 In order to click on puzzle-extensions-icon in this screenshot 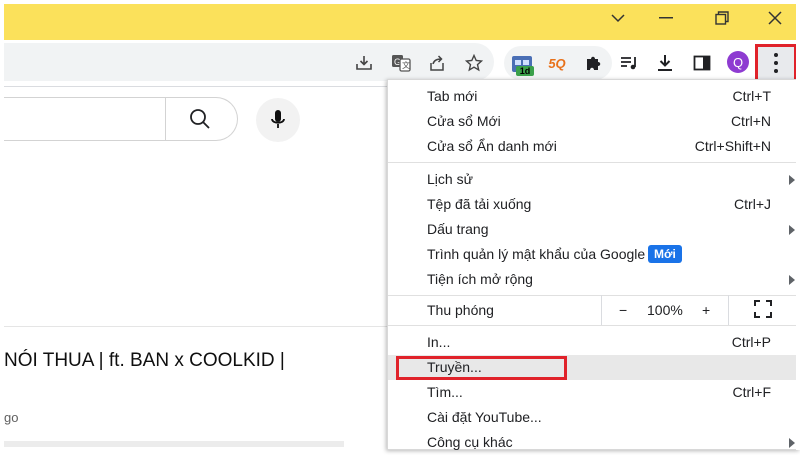, I will do `click(593, 63)`.